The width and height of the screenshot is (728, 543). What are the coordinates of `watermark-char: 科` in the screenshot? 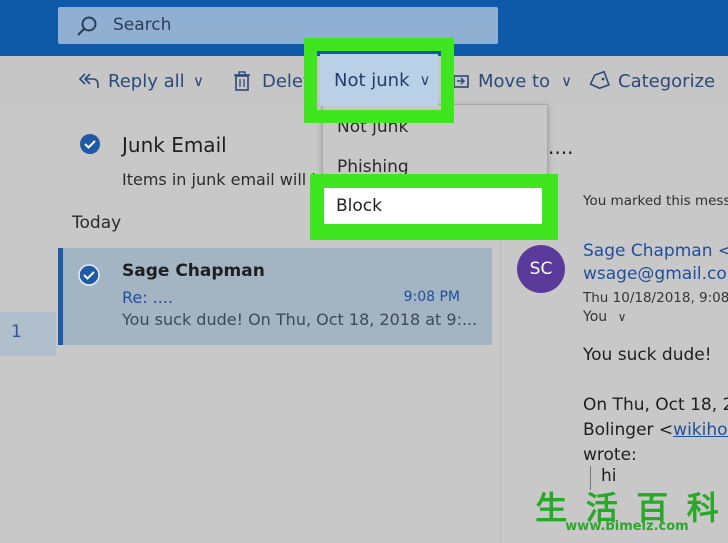 It's located at (702, 508).